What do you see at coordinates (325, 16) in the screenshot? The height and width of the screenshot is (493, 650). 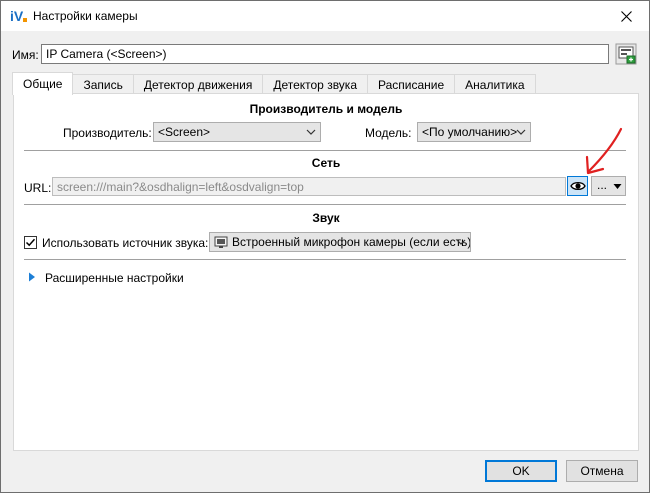 I see `title-bar: iV Настройки камеры` at bounding box center [325, 16].